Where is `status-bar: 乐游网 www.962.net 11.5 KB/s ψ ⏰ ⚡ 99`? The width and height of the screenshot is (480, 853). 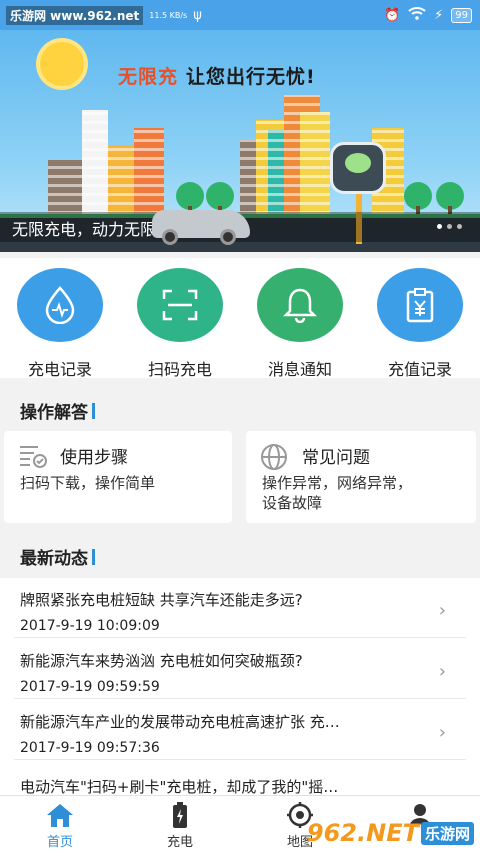 status-bar: 乐游网 www.962.net 11.5 KB/s ψ ⏰ ⚡ 99 is located at coordinates (240, 15).